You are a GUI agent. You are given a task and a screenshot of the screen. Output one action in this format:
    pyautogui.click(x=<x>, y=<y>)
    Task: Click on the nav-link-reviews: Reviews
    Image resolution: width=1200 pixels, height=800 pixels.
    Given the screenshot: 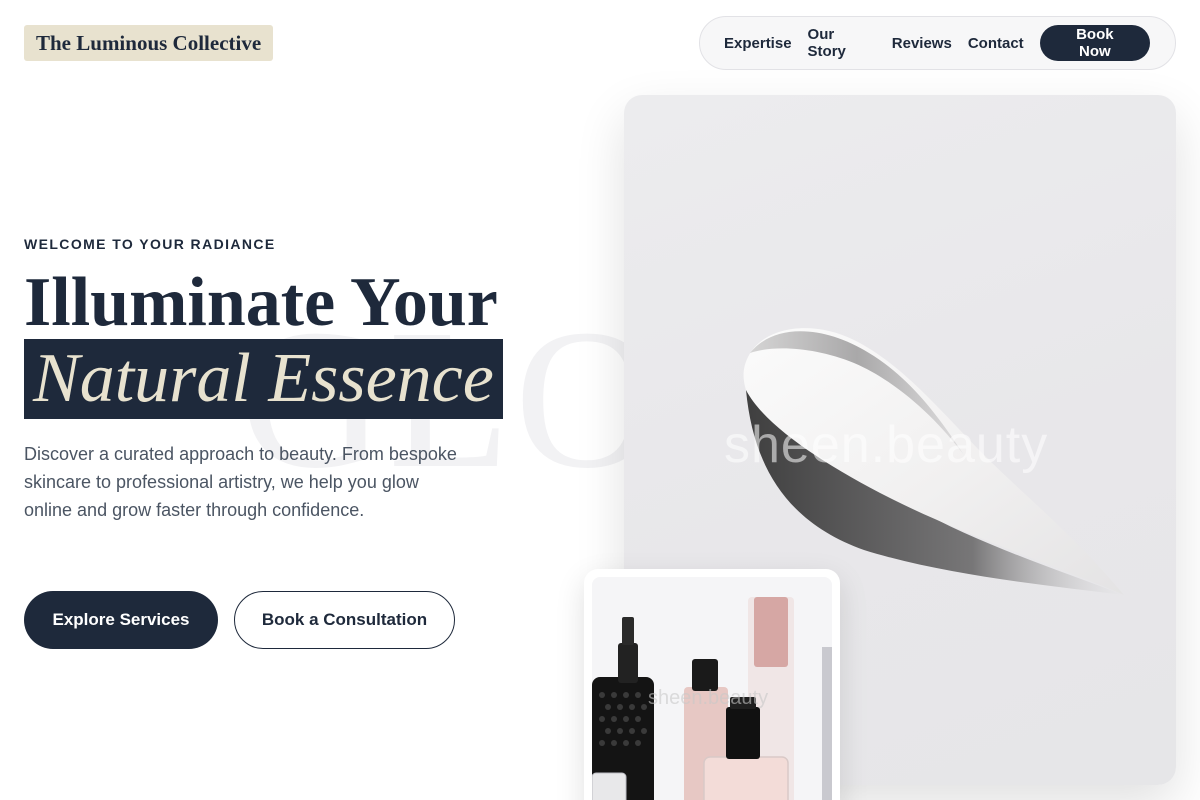 What is the action you would take?
    pyautogui.click(x=922, y=43)
    